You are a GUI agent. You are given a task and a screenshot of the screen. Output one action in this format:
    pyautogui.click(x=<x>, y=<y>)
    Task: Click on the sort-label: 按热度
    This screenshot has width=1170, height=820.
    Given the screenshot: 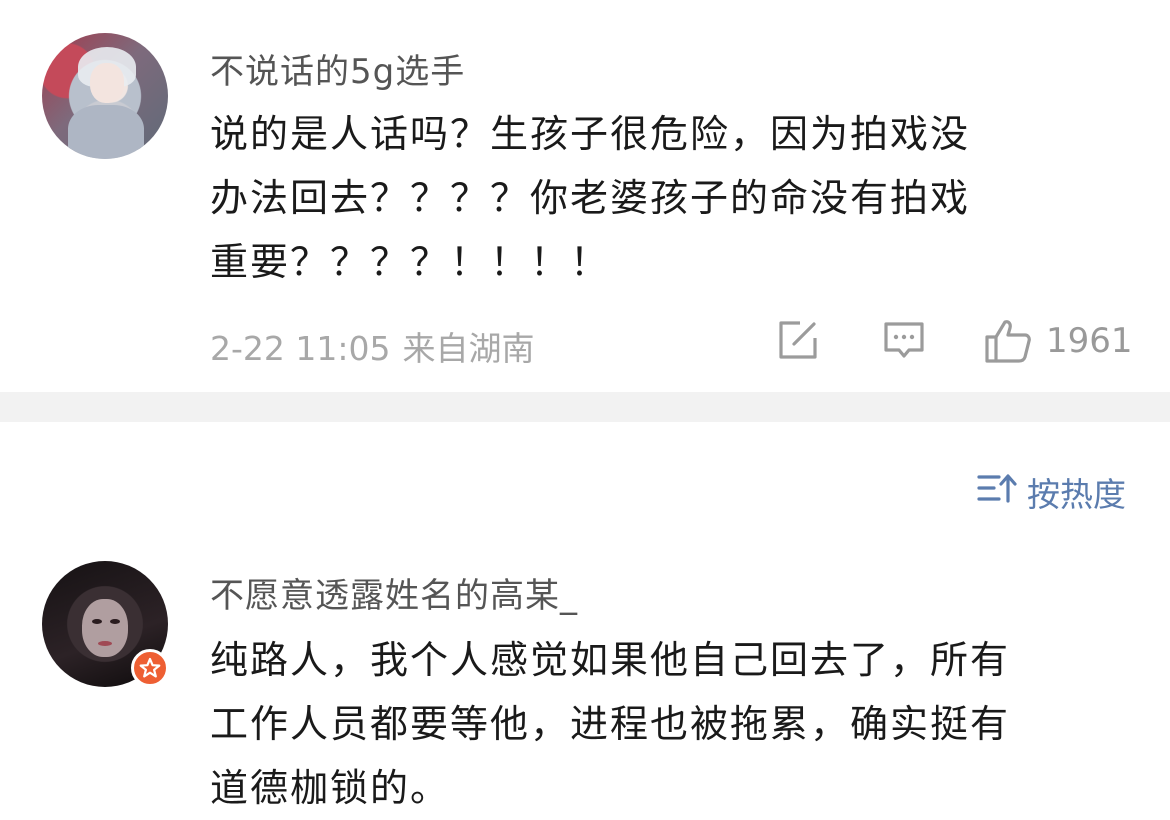 What is the action you would take?
    pyautogui.click(x=1076, y=494)
    